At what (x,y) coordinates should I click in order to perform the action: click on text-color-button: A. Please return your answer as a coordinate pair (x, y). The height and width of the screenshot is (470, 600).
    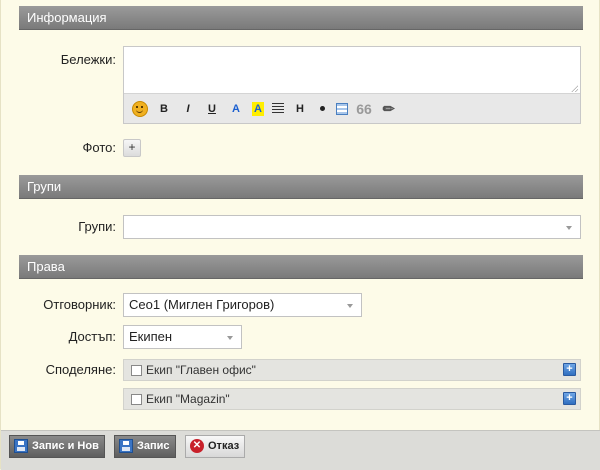
    Looking at the image, I should click on (236, 109).